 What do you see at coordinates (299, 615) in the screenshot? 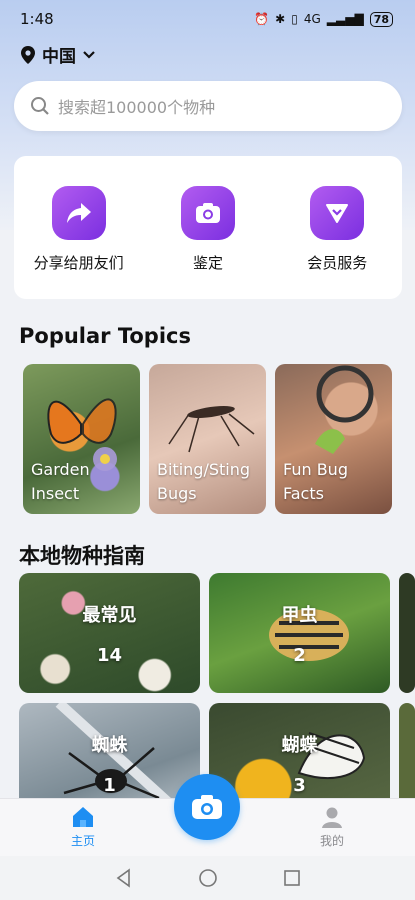
I see `guide-name: 甲虫` at bounding box center [299, 615].